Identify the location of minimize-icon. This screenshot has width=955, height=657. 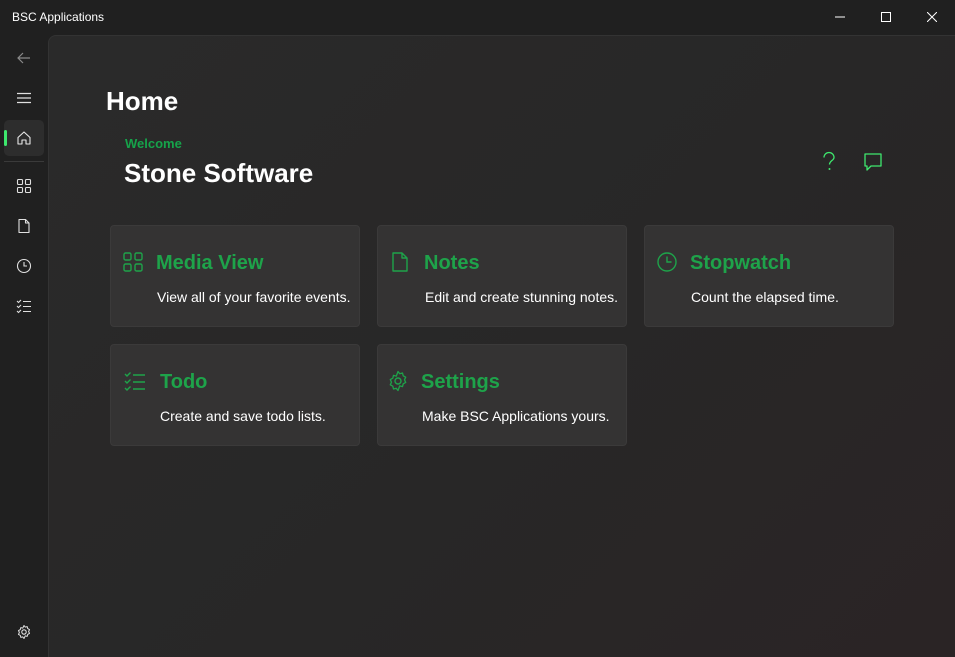
(840, 17).